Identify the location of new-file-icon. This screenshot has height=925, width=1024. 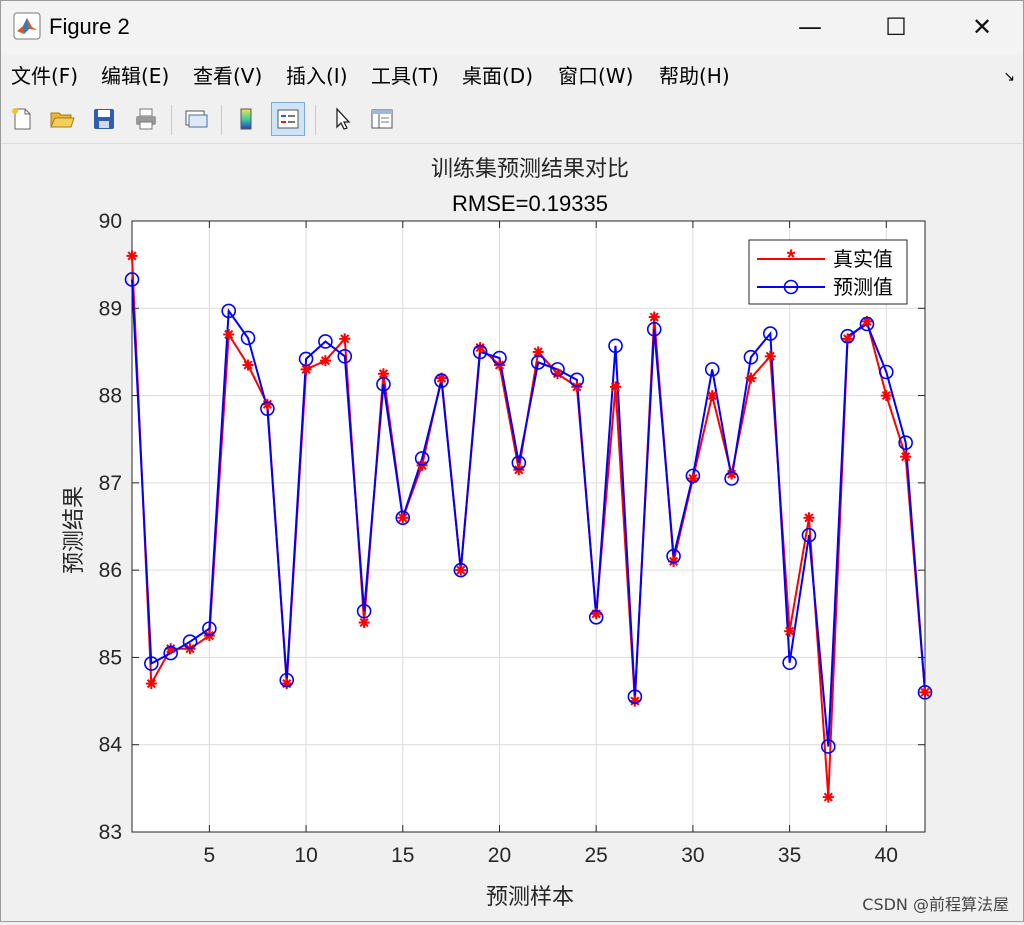
(21, 119).